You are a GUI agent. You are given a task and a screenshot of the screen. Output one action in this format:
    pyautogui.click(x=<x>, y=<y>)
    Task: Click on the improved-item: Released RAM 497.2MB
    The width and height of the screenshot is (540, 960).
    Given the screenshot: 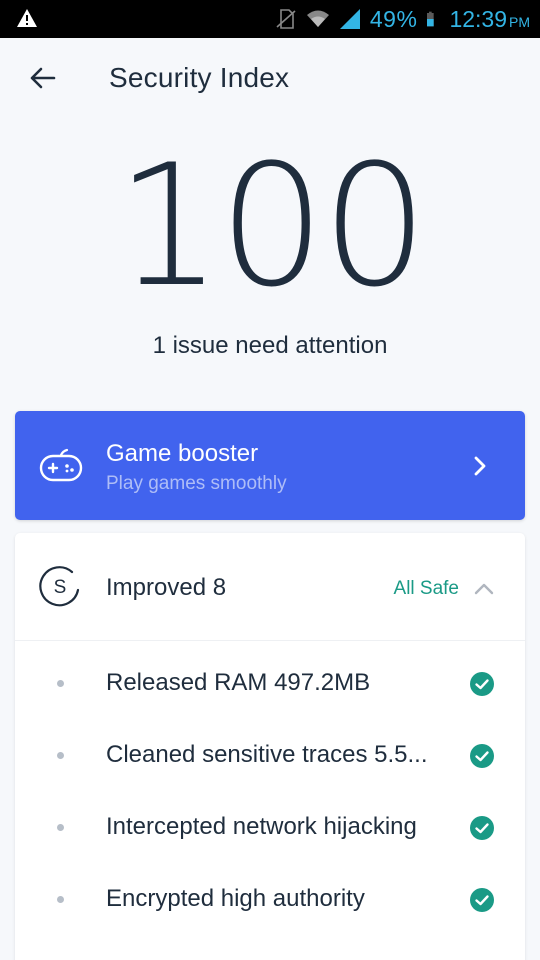 What is the action you would take?
    pyautogui.click(x=270, y=685)
    